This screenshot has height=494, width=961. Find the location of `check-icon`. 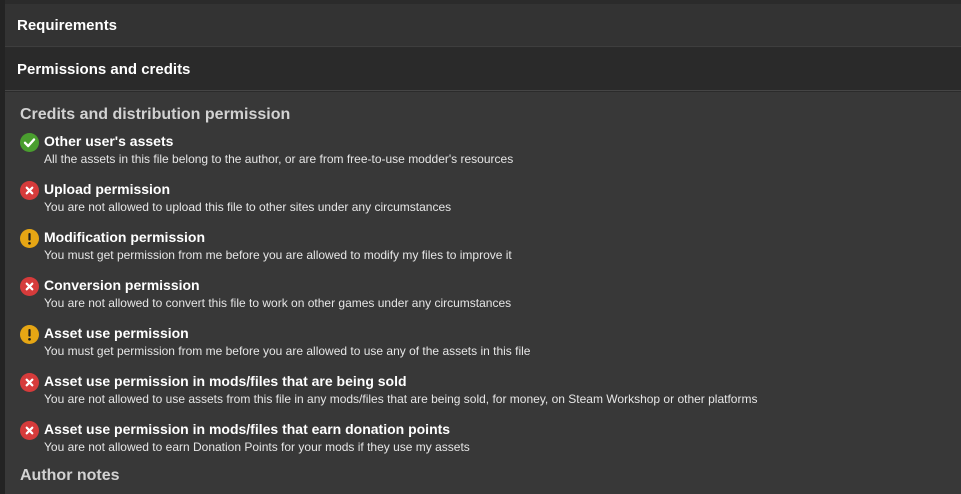

check-icon is located at coordinates (29, 142).